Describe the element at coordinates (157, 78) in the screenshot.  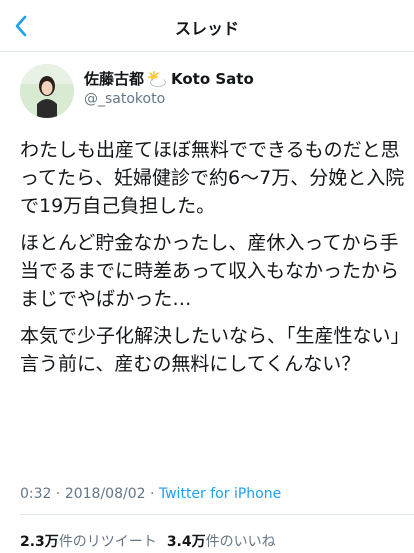
I see `sun-behind-cloud-icon` at that location.